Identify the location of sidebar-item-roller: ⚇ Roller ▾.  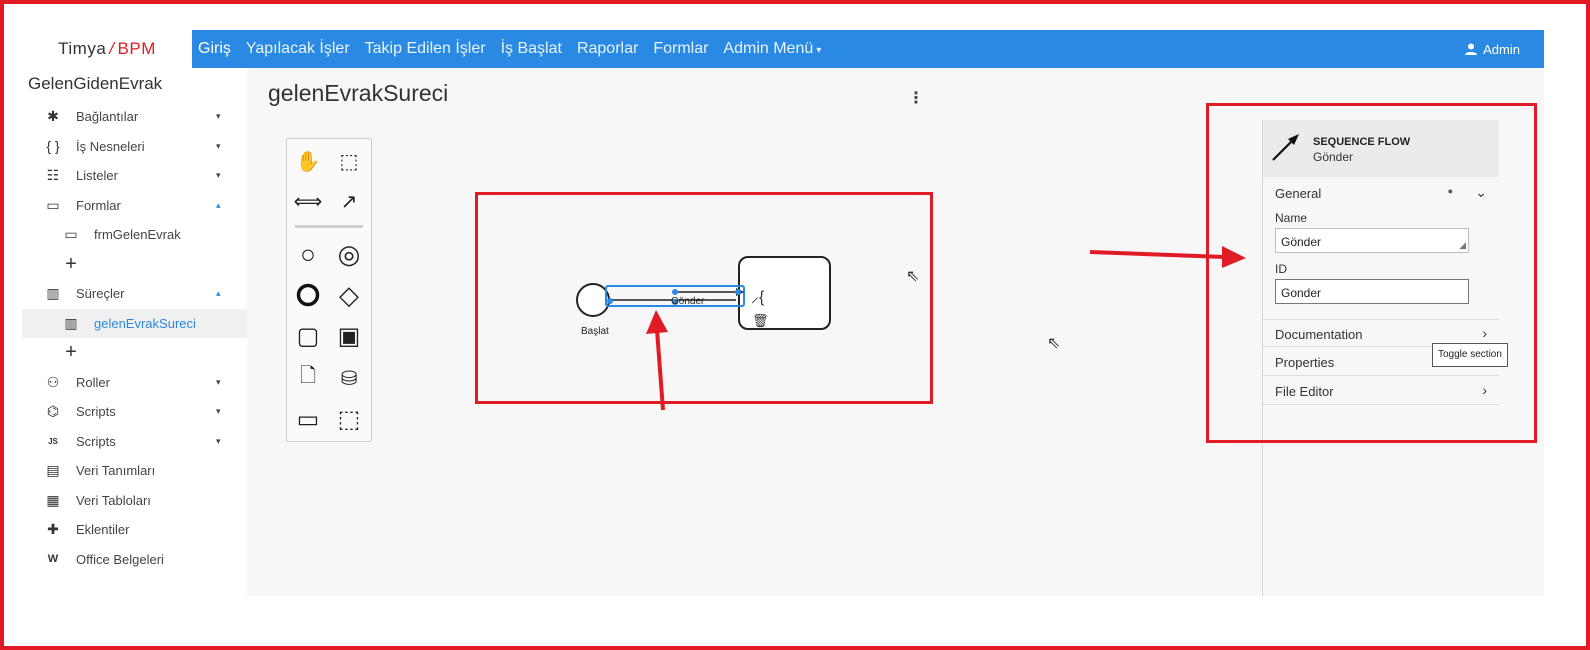
(134, 383).